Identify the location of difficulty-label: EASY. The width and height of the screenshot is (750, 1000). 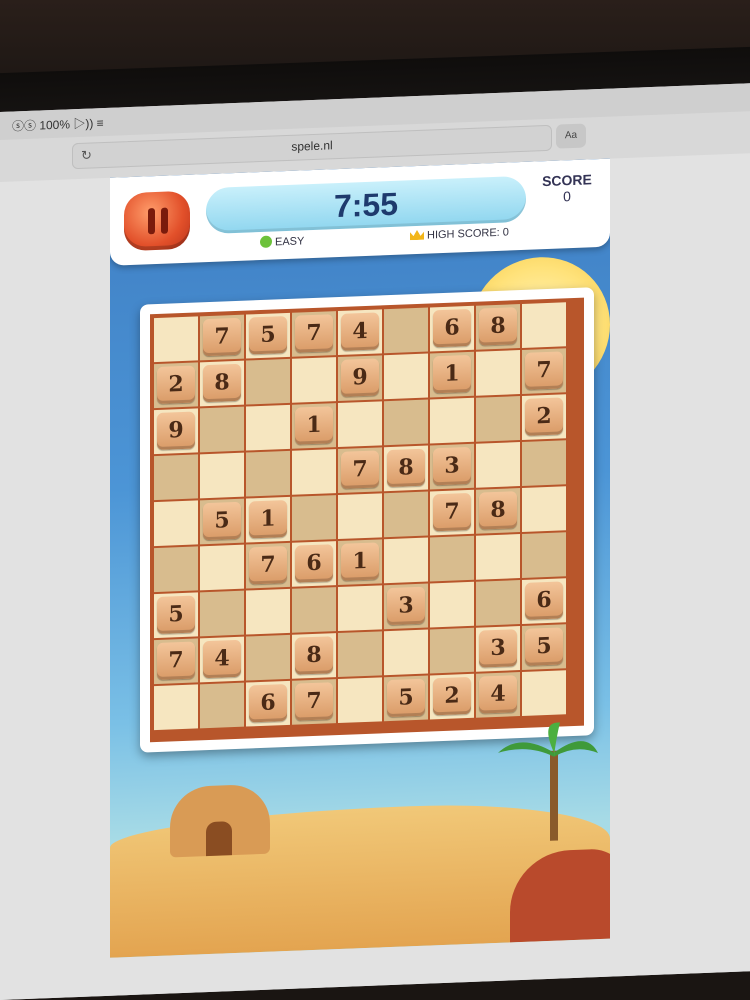
(290, 242).